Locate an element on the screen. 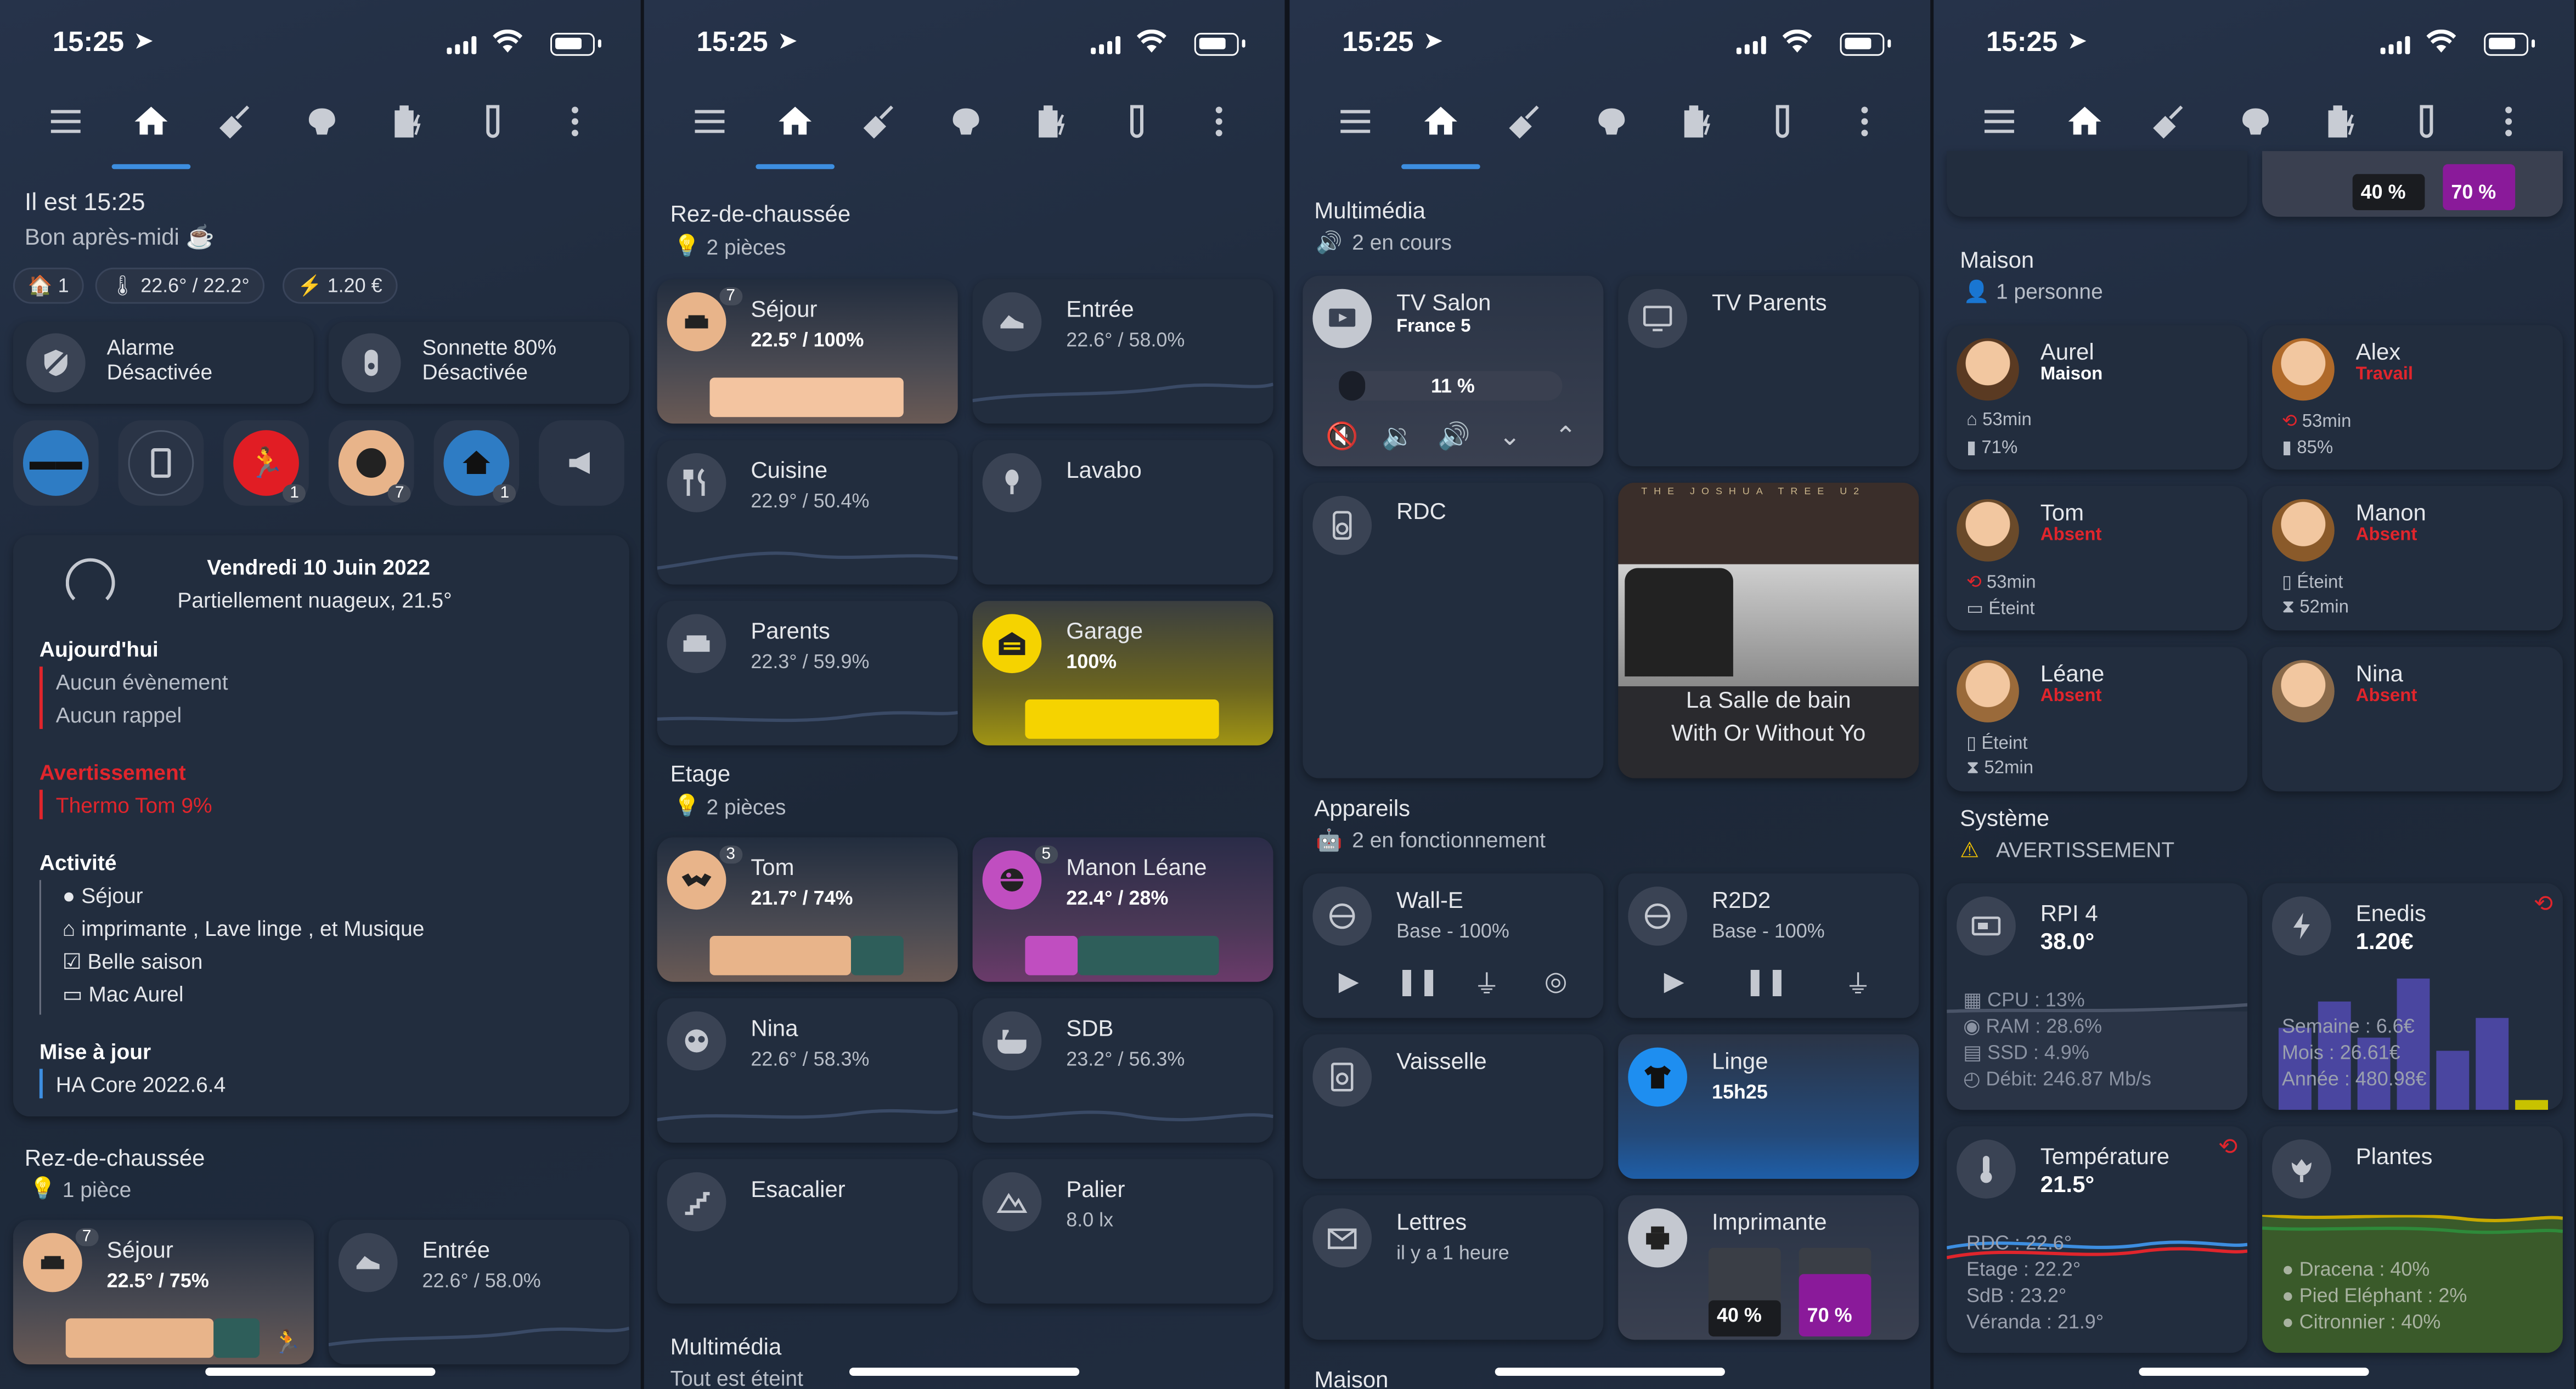  chip-energy: ⚡ 1.20 € is located at coordinates (340, 285).